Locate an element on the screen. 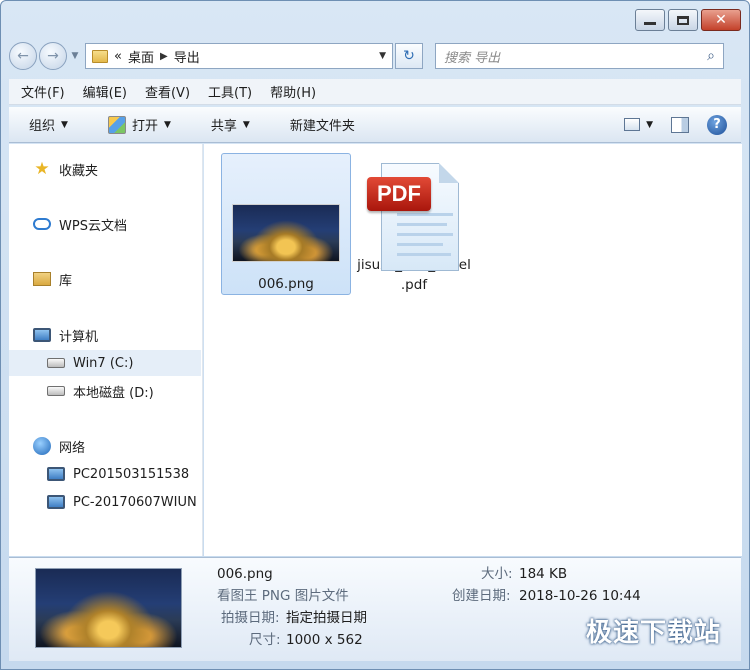  close-button: ✕ is located at coordinates (721, 20).